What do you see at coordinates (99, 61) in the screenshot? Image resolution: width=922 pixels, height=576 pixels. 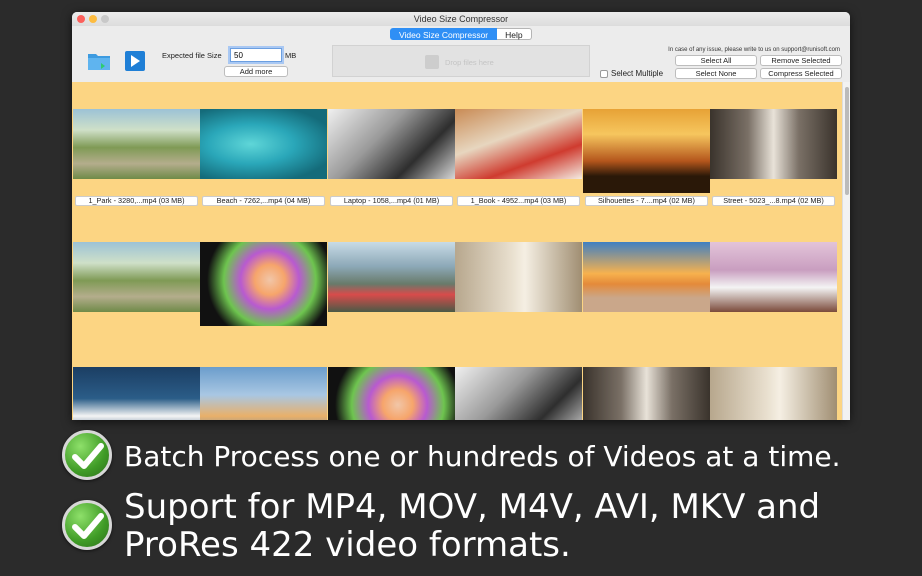 I see `add-folder-icon` at bounding box center [99, 61].